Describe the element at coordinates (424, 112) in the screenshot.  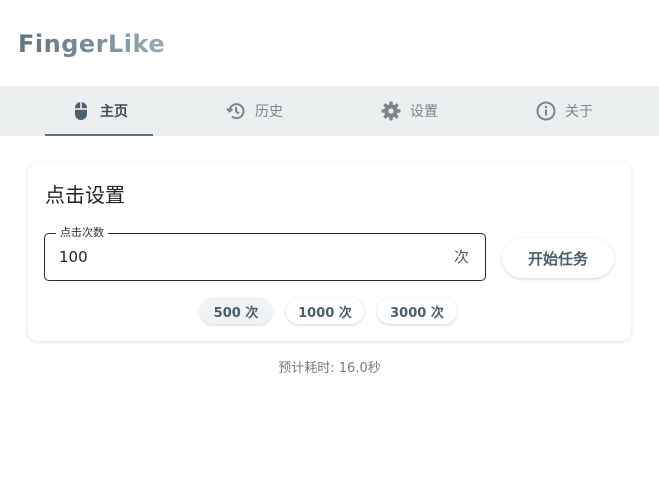
I see `tab-settings-label: 设置` at that location.